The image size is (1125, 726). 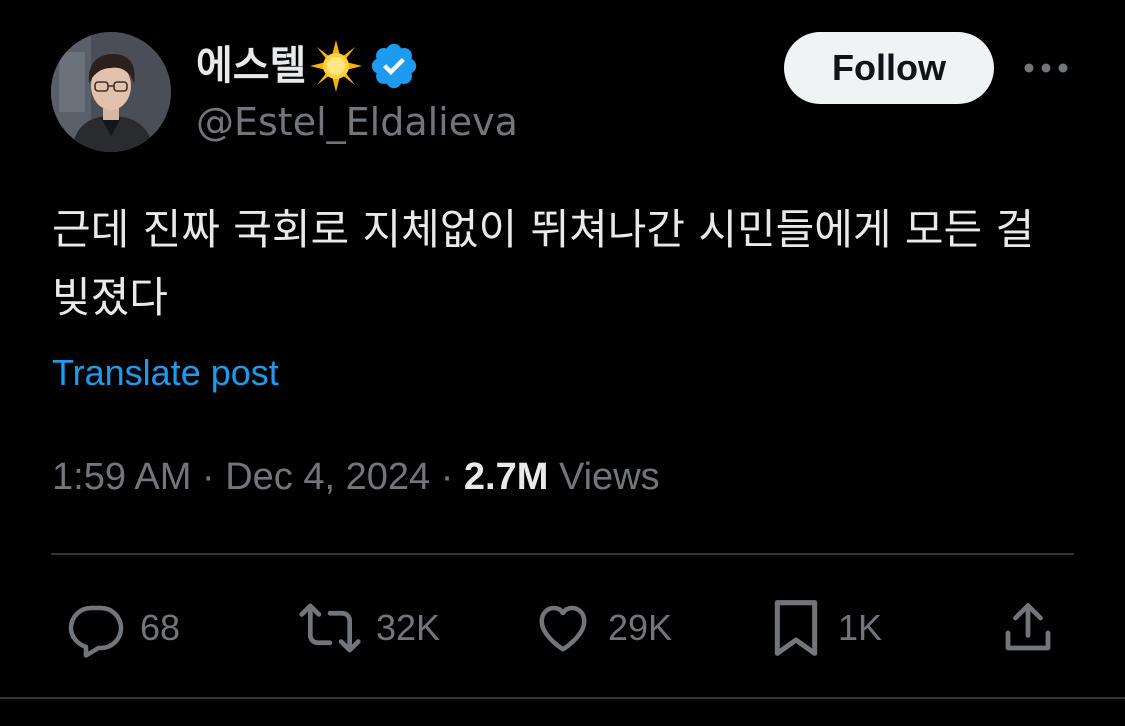 I want to click on reply-button: 68, so click(x=123, y=628).